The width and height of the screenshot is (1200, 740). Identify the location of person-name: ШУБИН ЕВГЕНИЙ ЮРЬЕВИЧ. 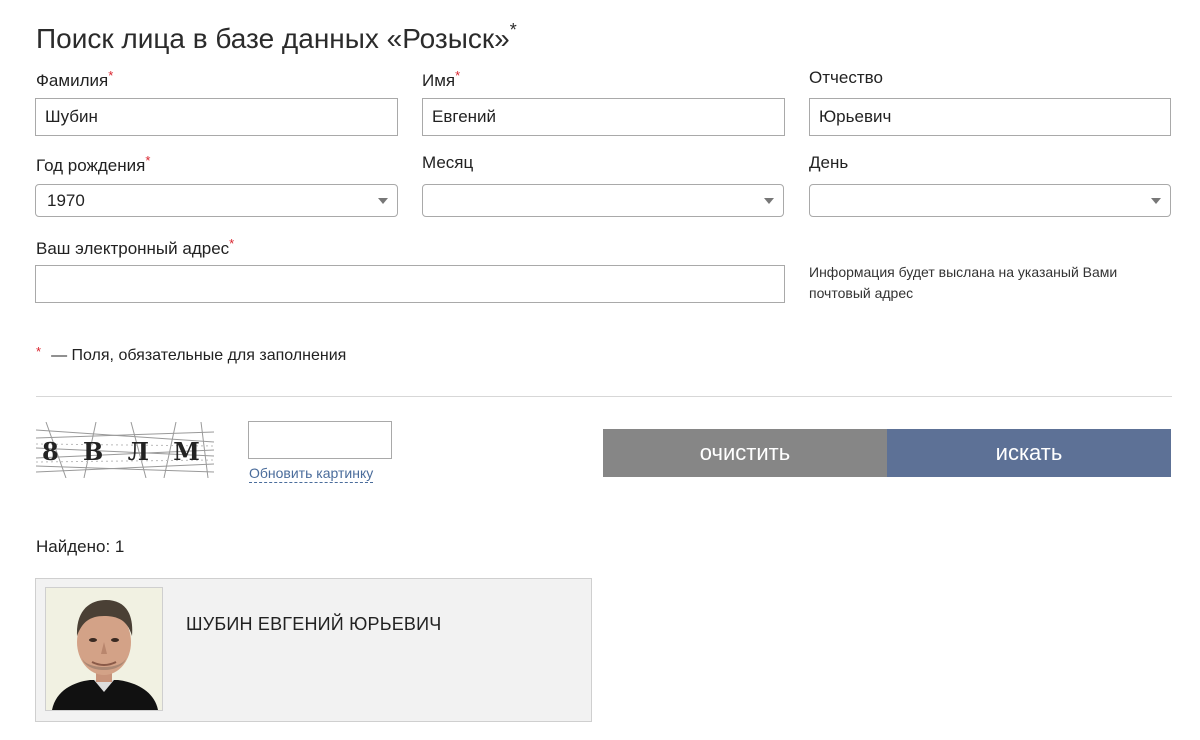
(313, 624).